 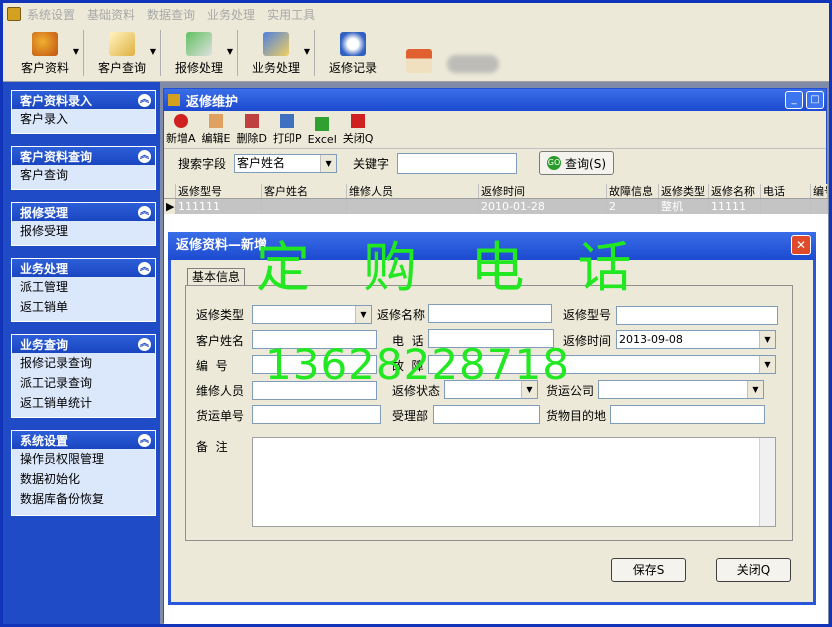 I want to click on repair-type-label: 返修类型, so click(x=220, y=315).